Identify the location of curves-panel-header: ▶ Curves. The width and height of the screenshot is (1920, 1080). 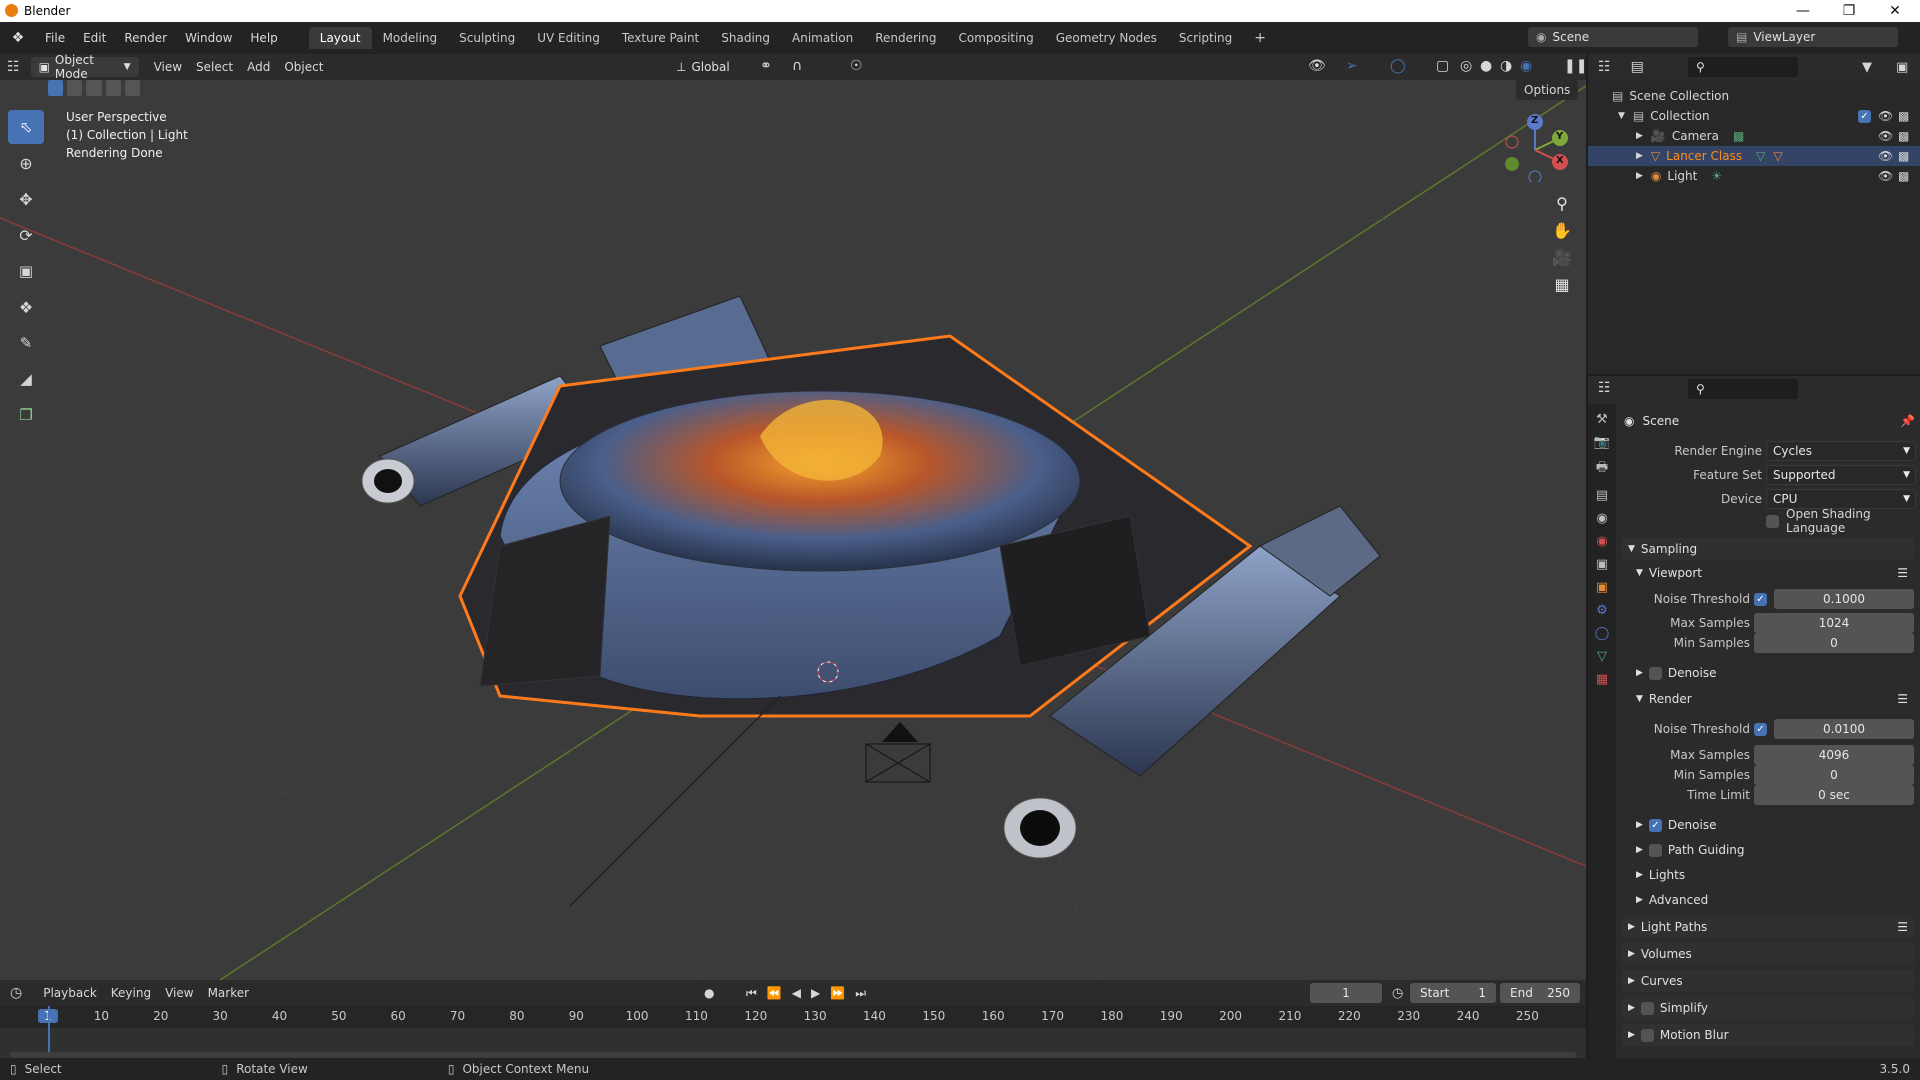
(1768, 981).